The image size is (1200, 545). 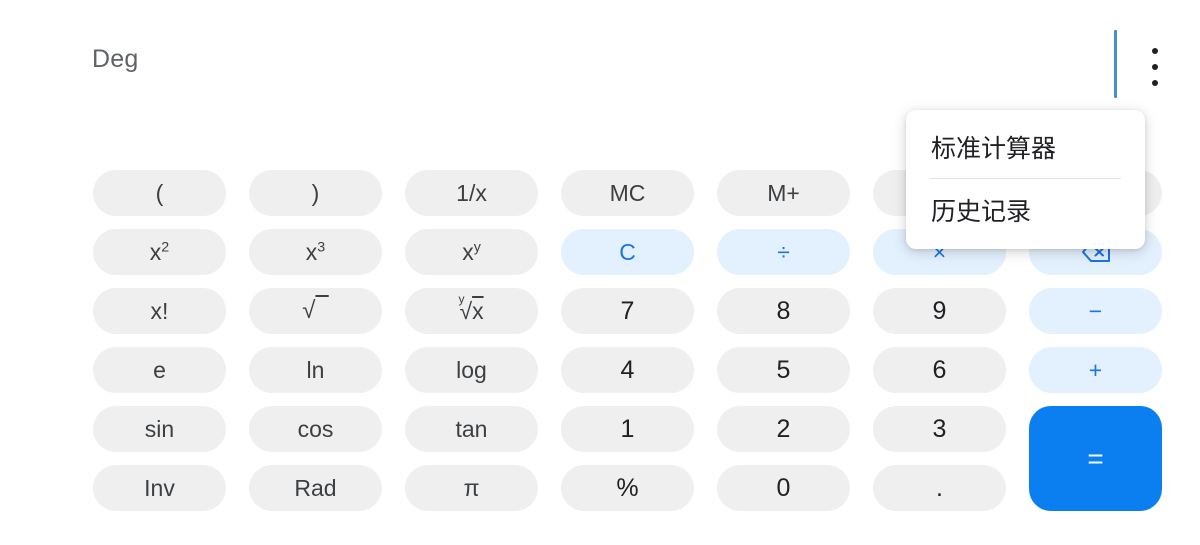 I want to click on key-cos: cos, so click(x=315, y=429).